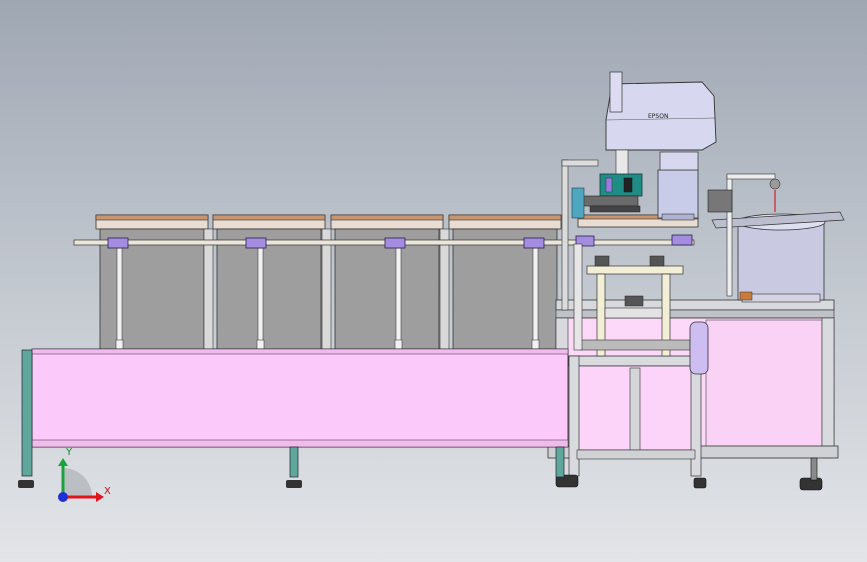 Image resolution: width=867 pixels, height=562 pixels. I want to click on horizontal-rail, so click(384, 242).